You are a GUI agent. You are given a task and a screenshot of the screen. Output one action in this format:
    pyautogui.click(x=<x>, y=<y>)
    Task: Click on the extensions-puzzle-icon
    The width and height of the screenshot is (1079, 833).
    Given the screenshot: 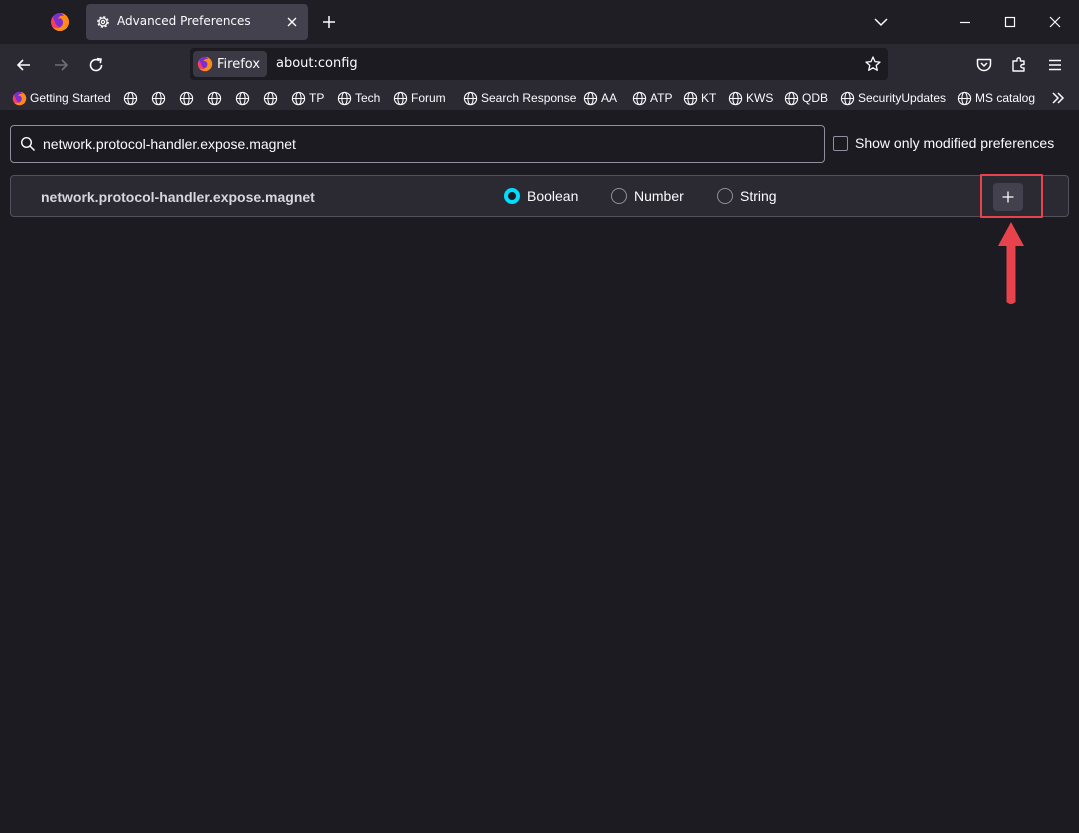 What is the action you would take?
    pyautogui.click(x=1019, y=65)
    